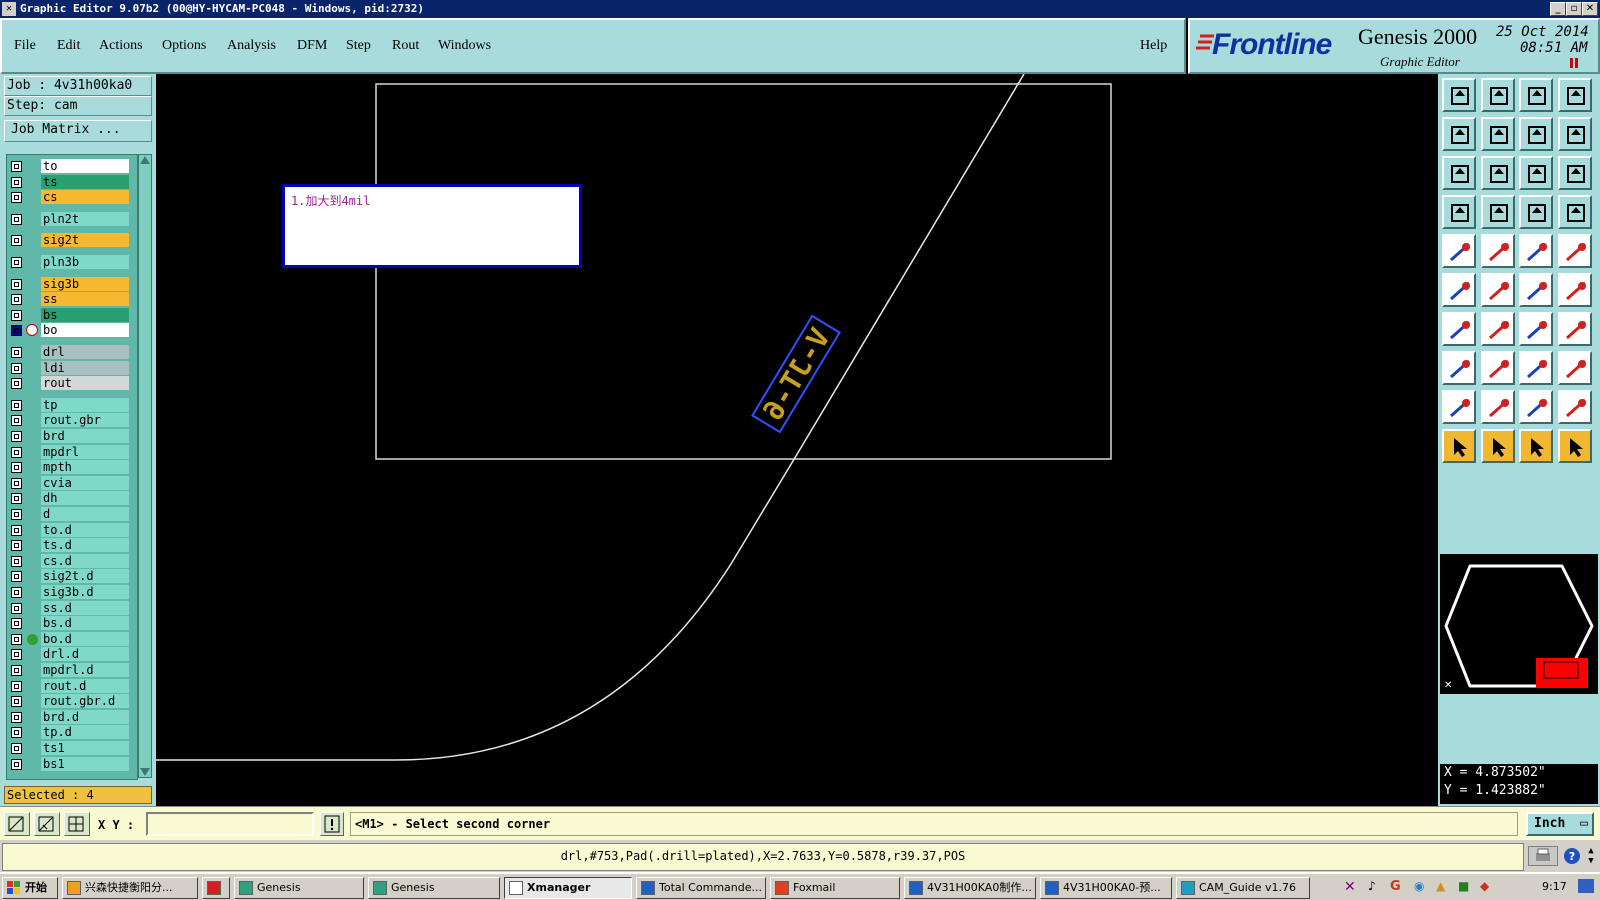 This screenshot has width=1600, height=900. What do you see at coordinates (85, 592) in the screenshot?
I see `layer-name: sig3b.d` at bounding box center [85, 592].